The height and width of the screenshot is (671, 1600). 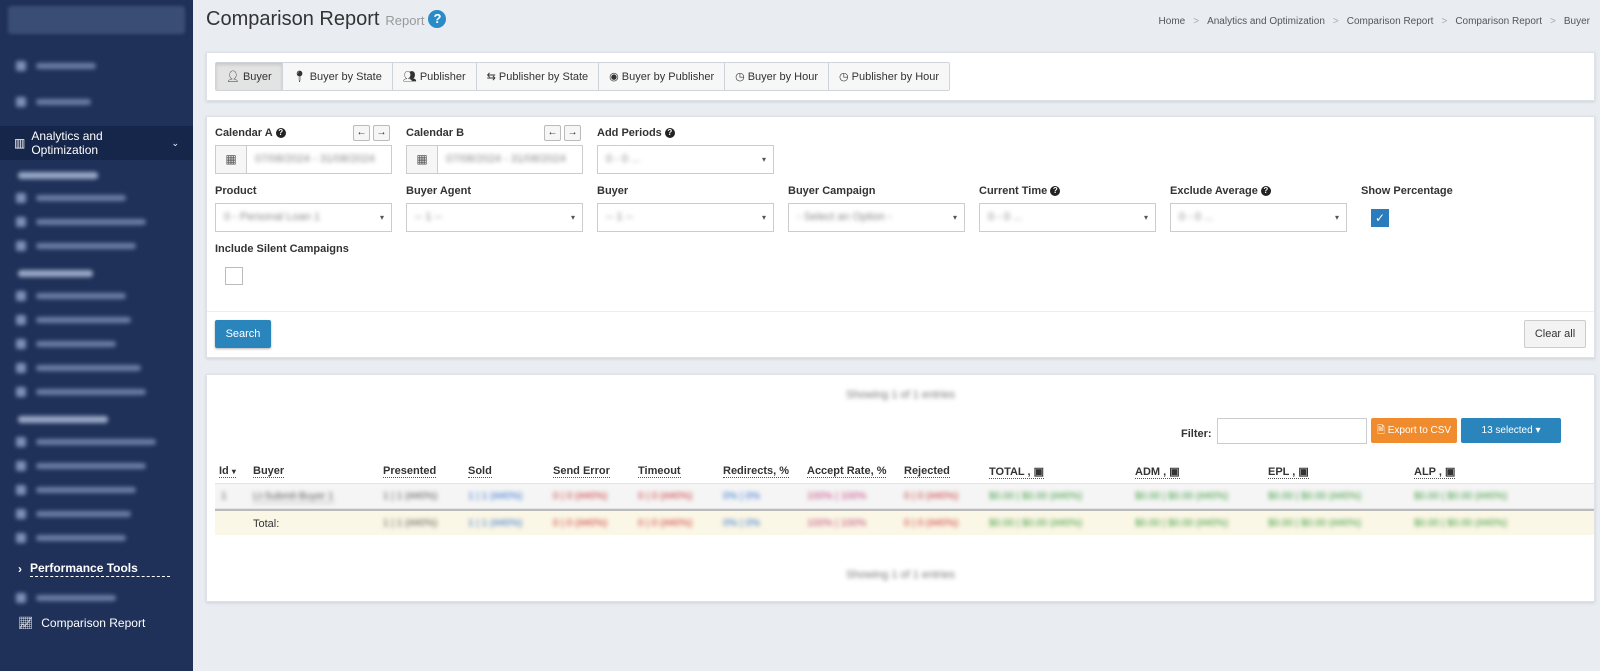 I want to click on col-total: TOTAL , ▣, so click(x=1017, y=472).